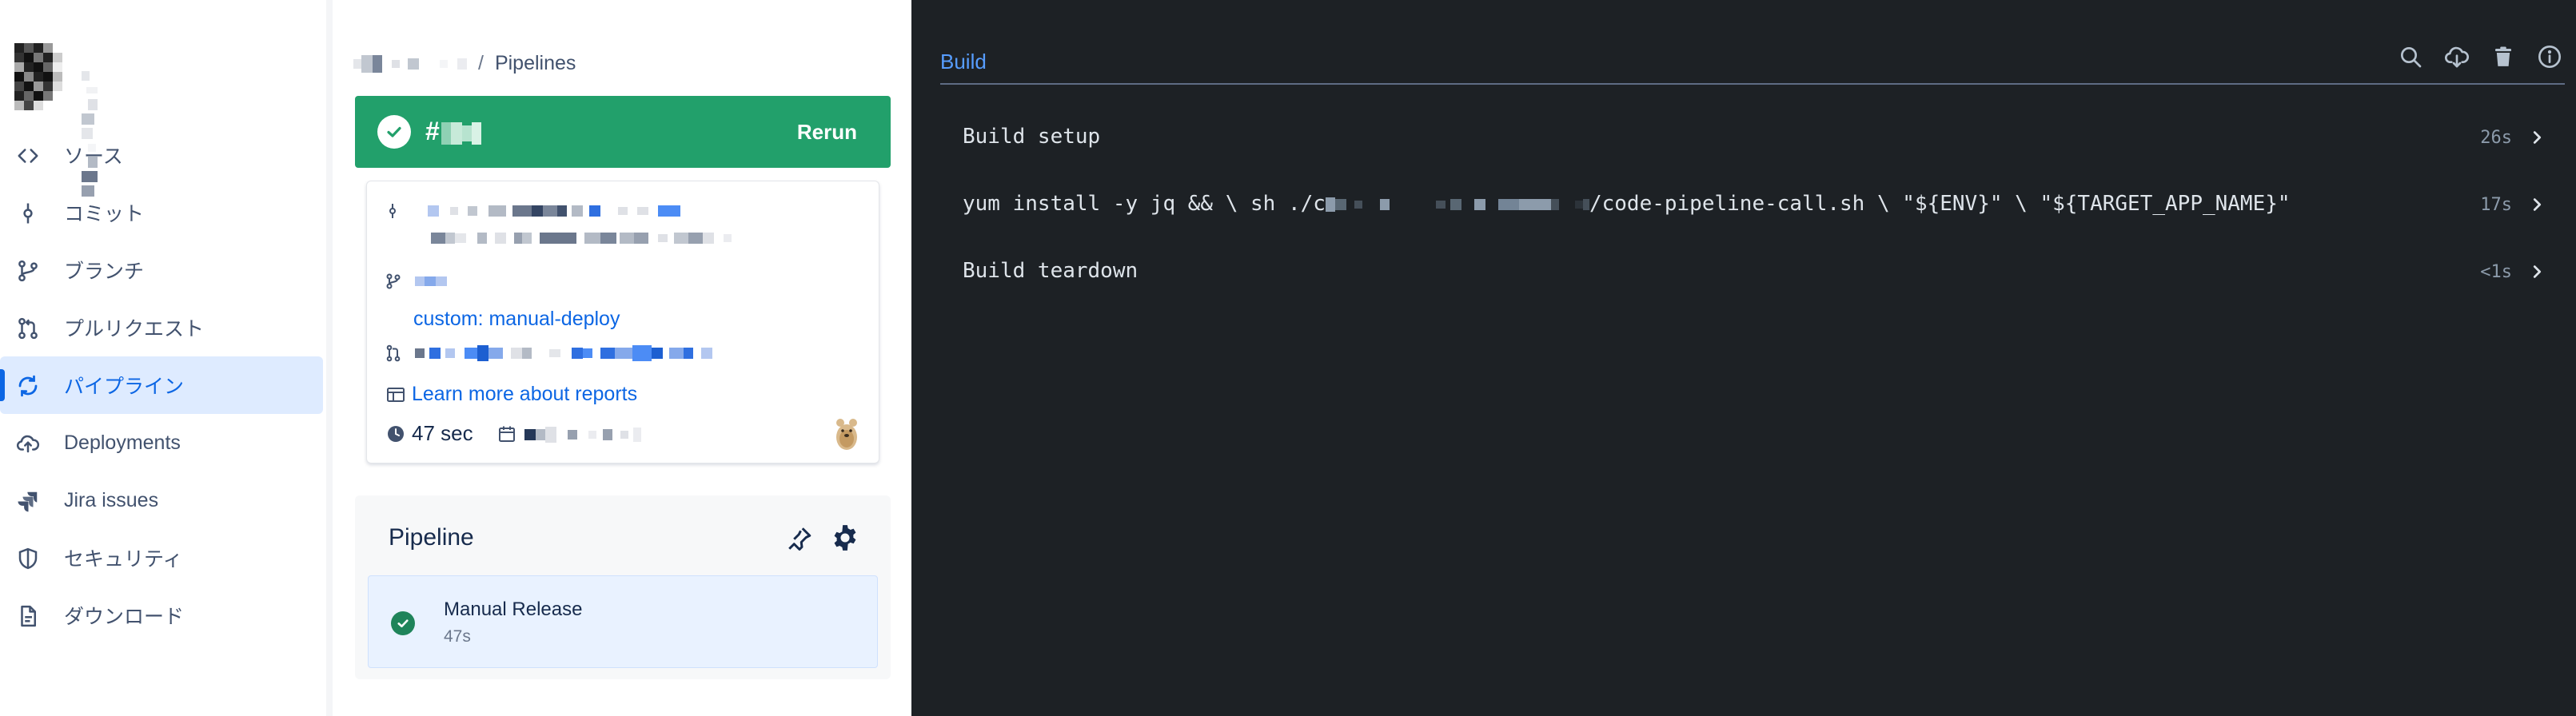  I want to click on jira-icon, so click(28, 502).